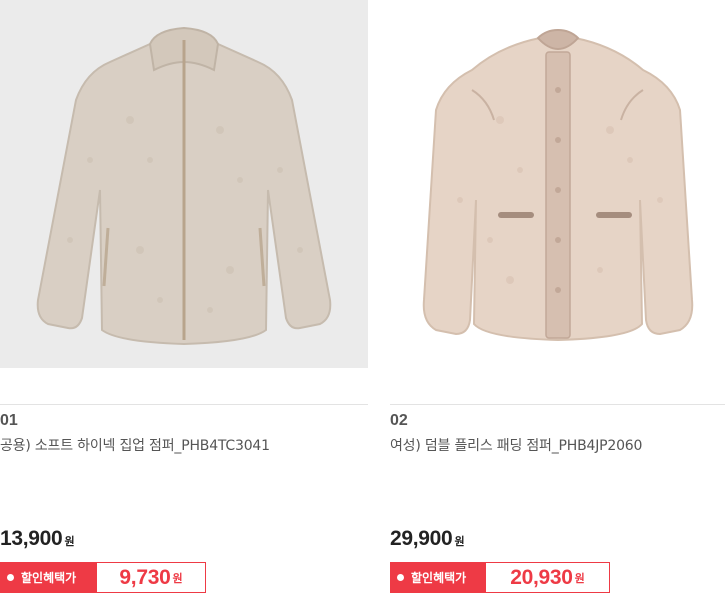  What do you see at coordinates (9, 420) in the screenshot?
I see `product-rank: 01` at bounding box center [9, 420].